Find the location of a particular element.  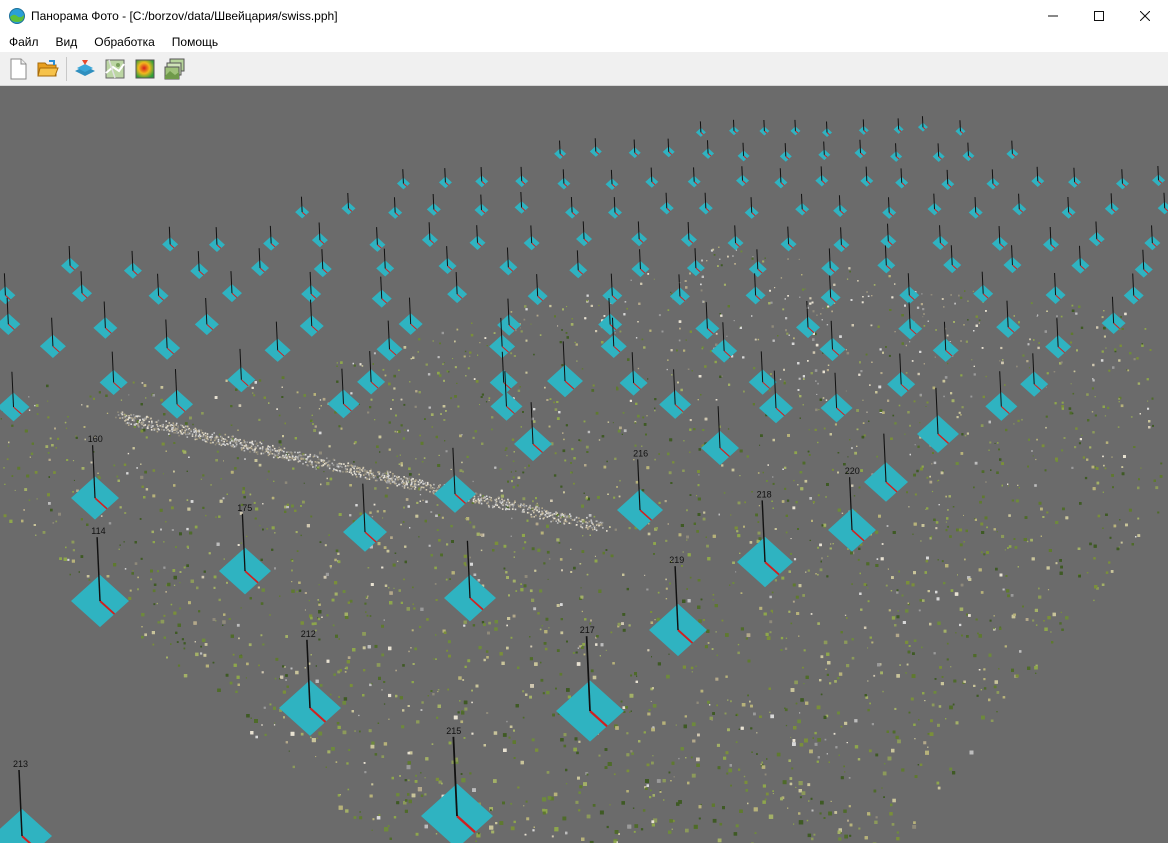

menu-processing: Обработка is located at coordinates (124, 42).